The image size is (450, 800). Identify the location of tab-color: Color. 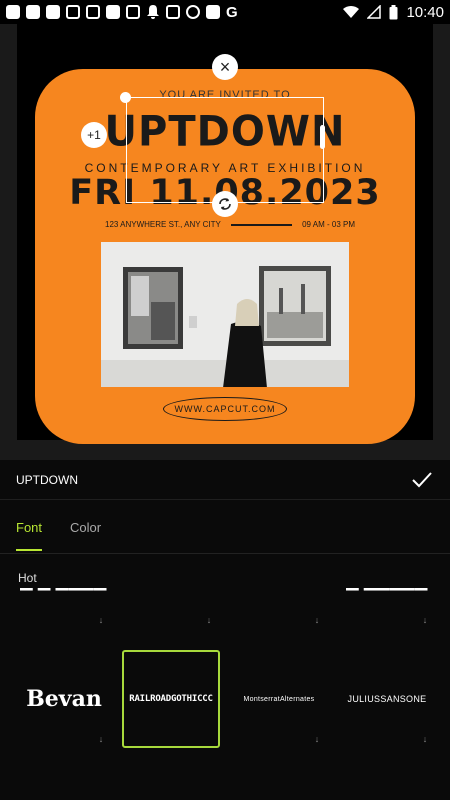
(85, 527).